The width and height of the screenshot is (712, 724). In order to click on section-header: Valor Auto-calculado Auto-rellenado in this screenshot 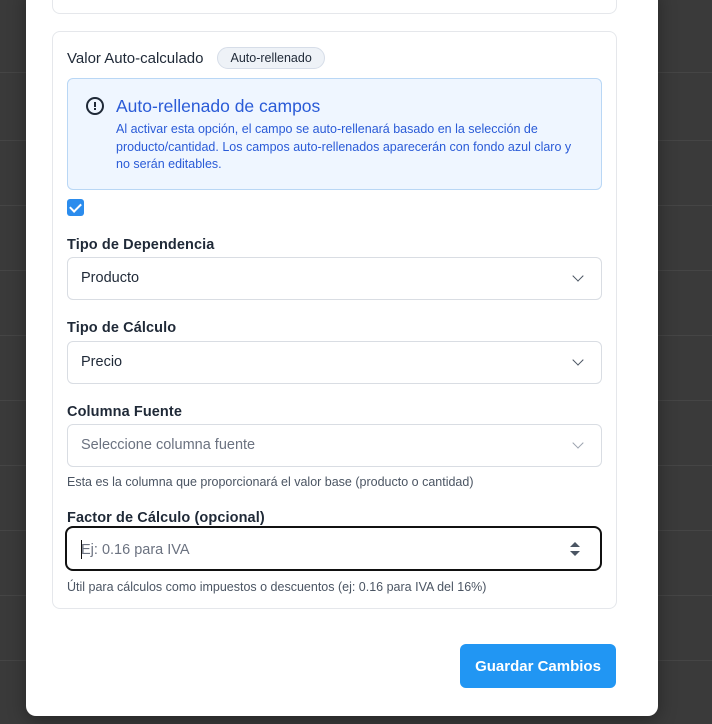, I will do `click(196, 58)`.